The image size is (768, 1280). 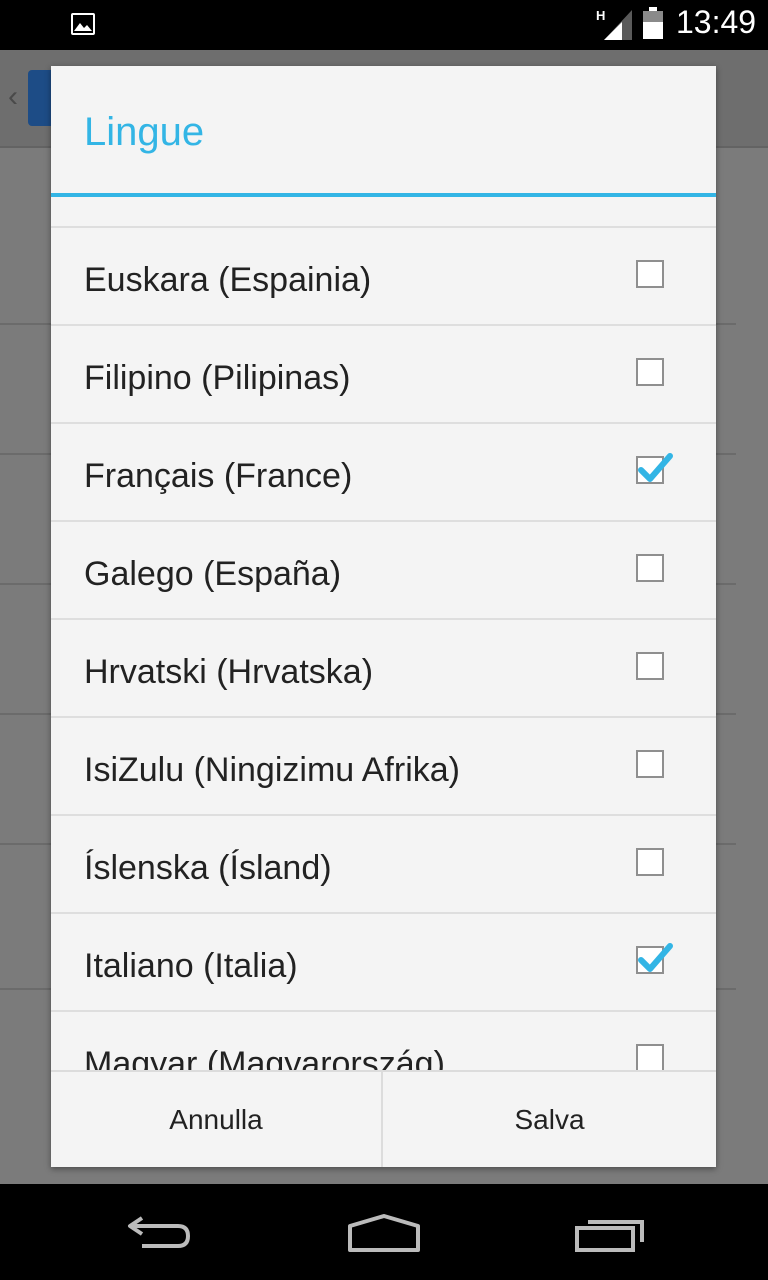 I want to click on up-chevron-icon: ‹, so click(x=13, y=96).